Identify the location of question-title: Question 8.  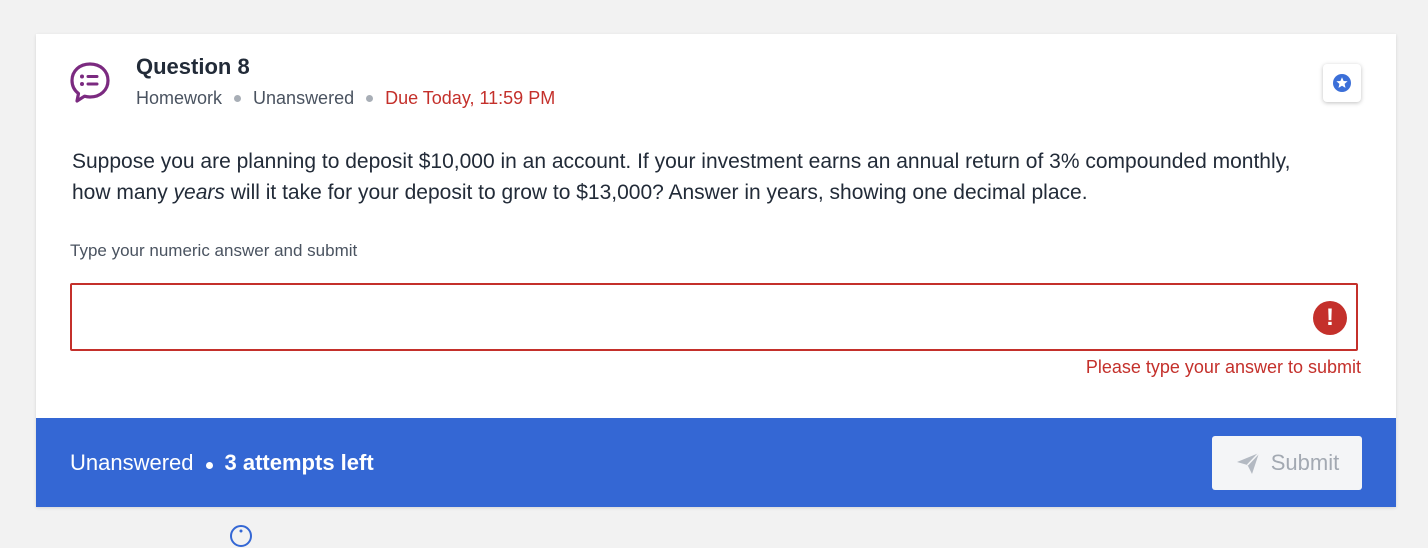
(193, 66).